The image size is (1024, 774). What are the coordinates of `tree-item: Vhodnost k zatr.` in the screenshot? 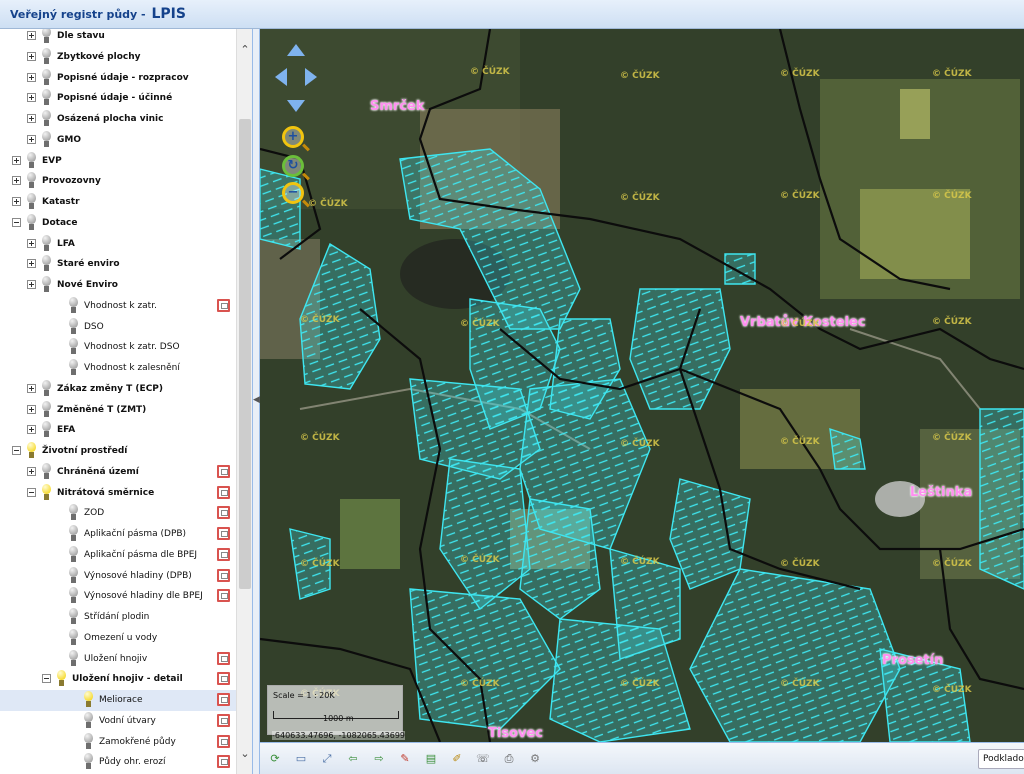 It's located at (118, 306).